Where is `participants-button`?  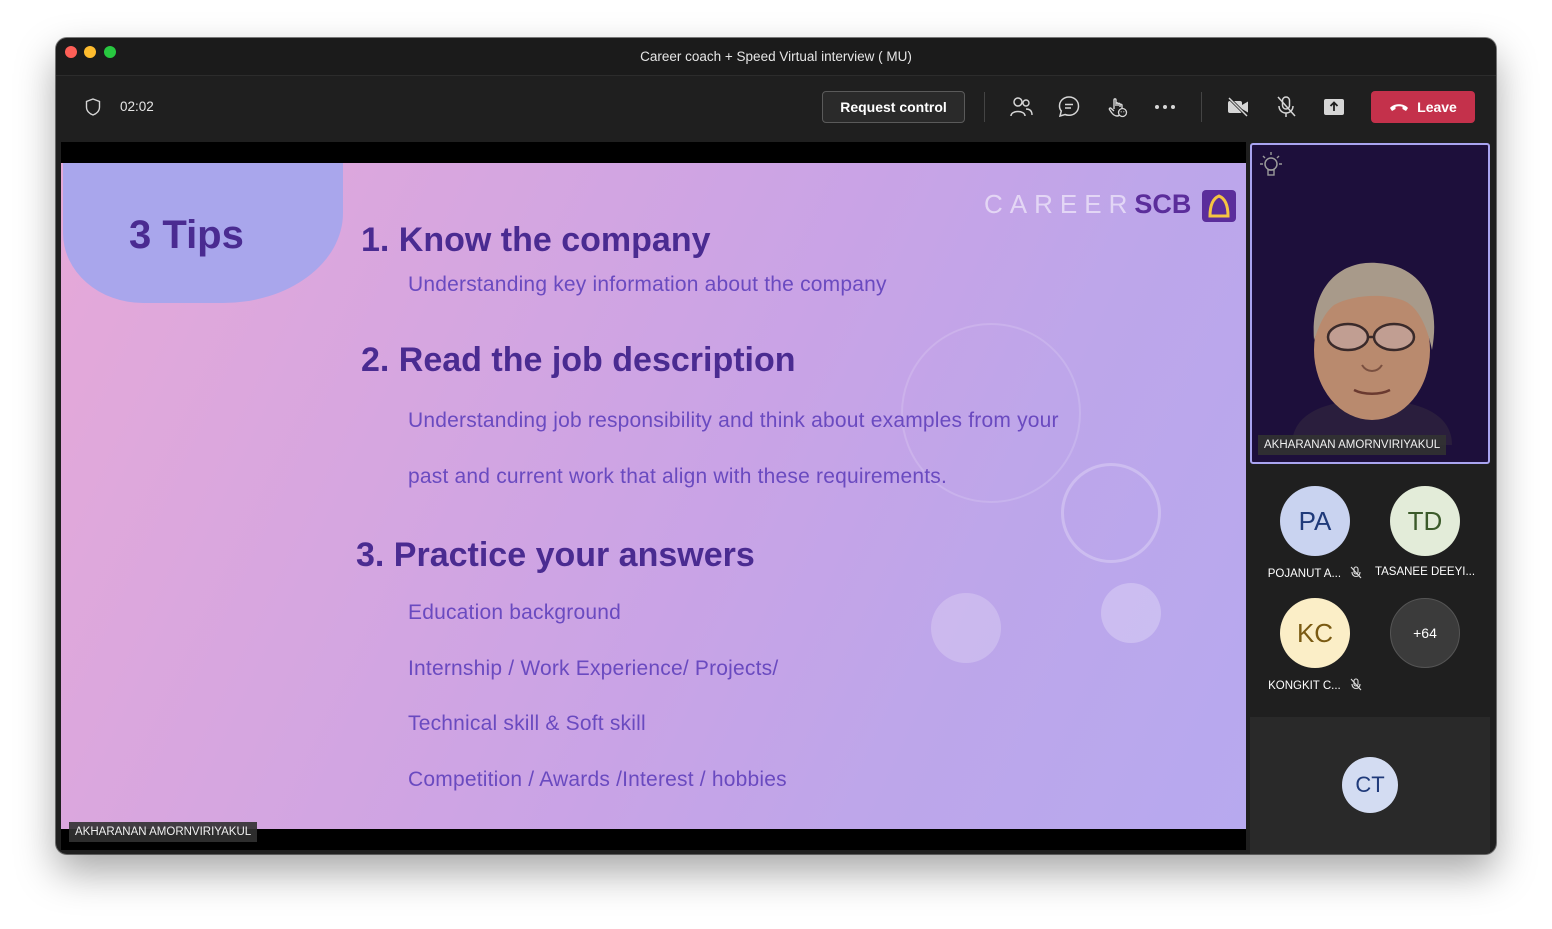 participants-button is located at coordinates (1021, 107).